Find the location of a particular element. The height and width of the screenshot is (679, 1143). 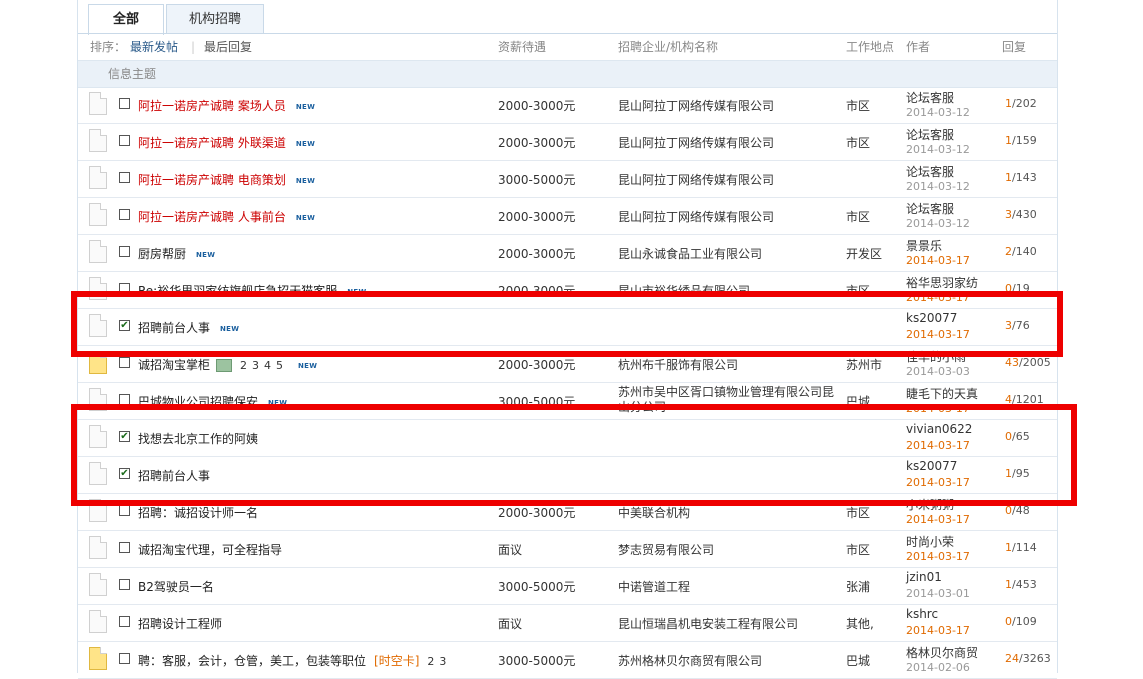

reply-stats: 3/430 is located at coordinates (1021, 214).